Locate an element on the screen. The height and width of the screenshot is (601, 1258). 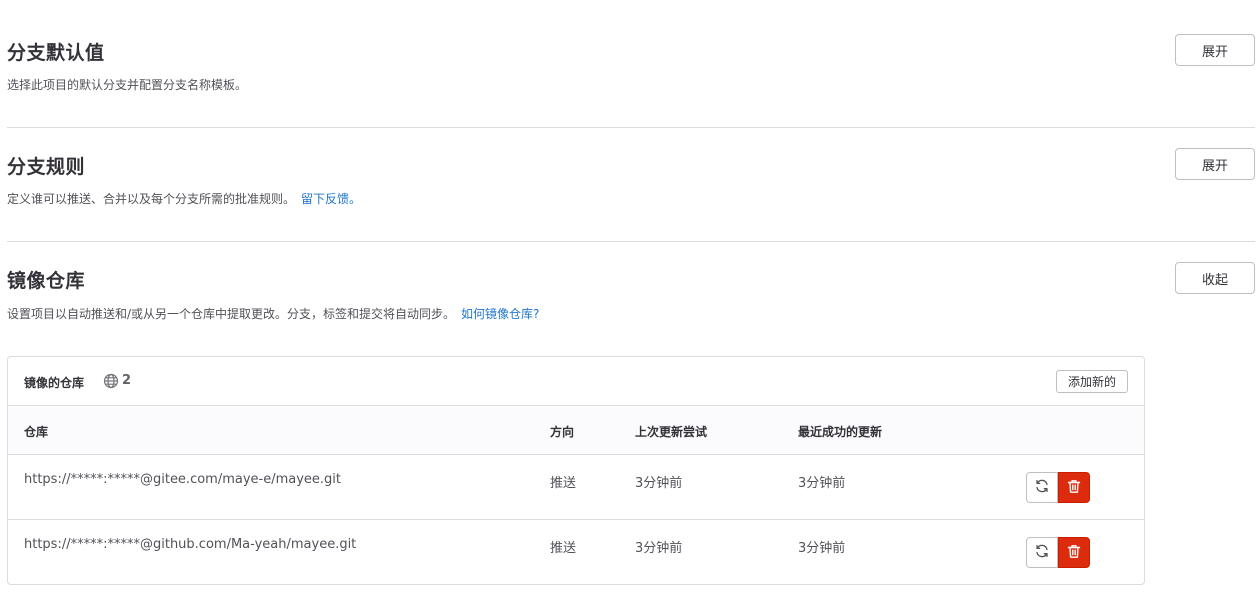
column-header-last-attempt: 上次更新尝试 is located at coordinates (671, 432).